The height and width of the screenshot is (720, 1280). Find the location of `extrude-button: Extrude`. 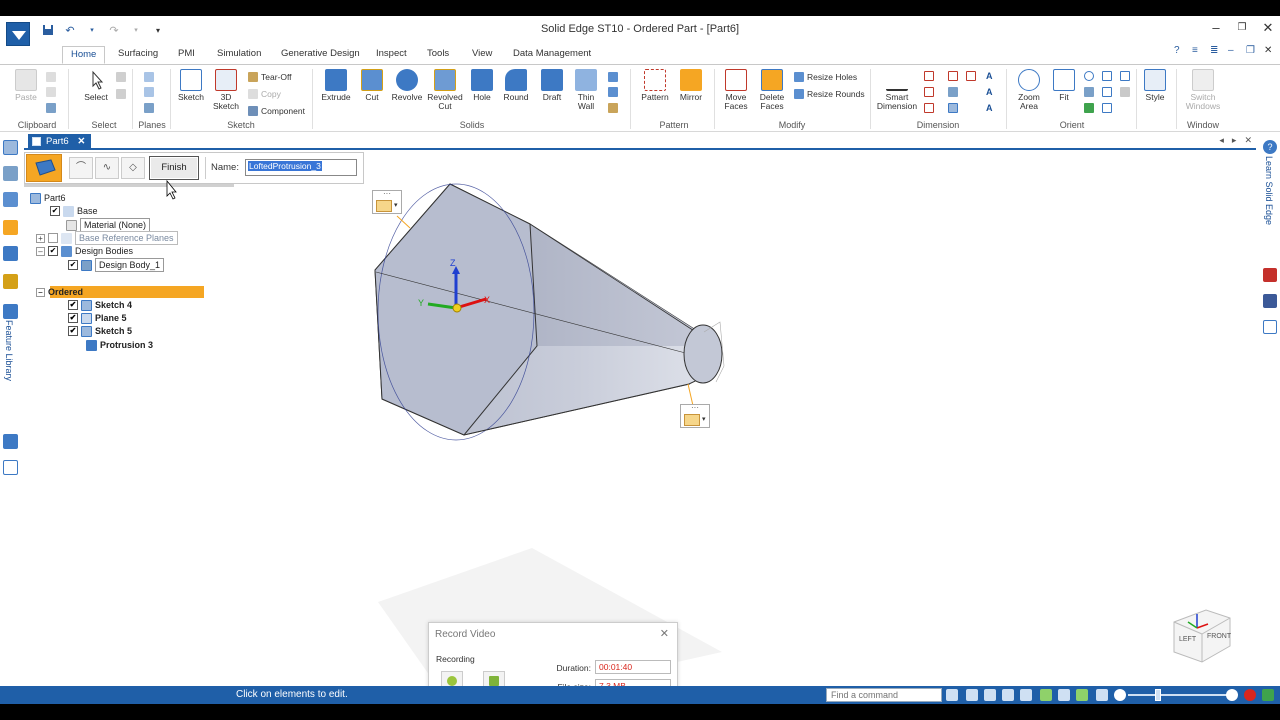

extrude-button: Extrude is located at coordinates (336, 85).